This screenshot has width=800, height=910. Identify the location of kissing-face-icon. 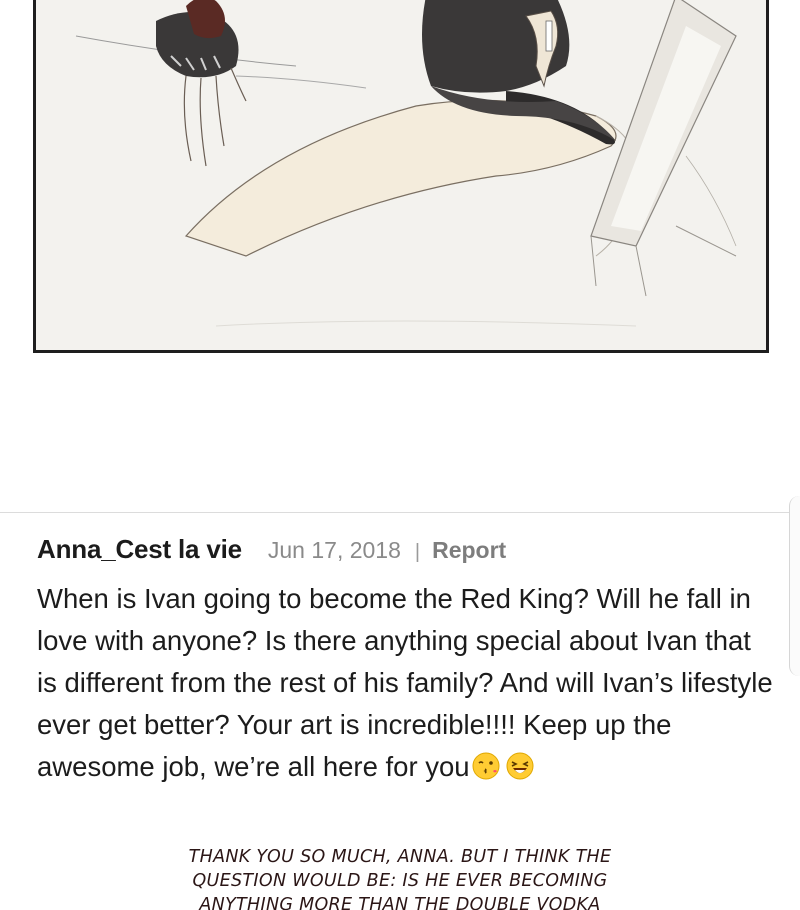
(486, 766).